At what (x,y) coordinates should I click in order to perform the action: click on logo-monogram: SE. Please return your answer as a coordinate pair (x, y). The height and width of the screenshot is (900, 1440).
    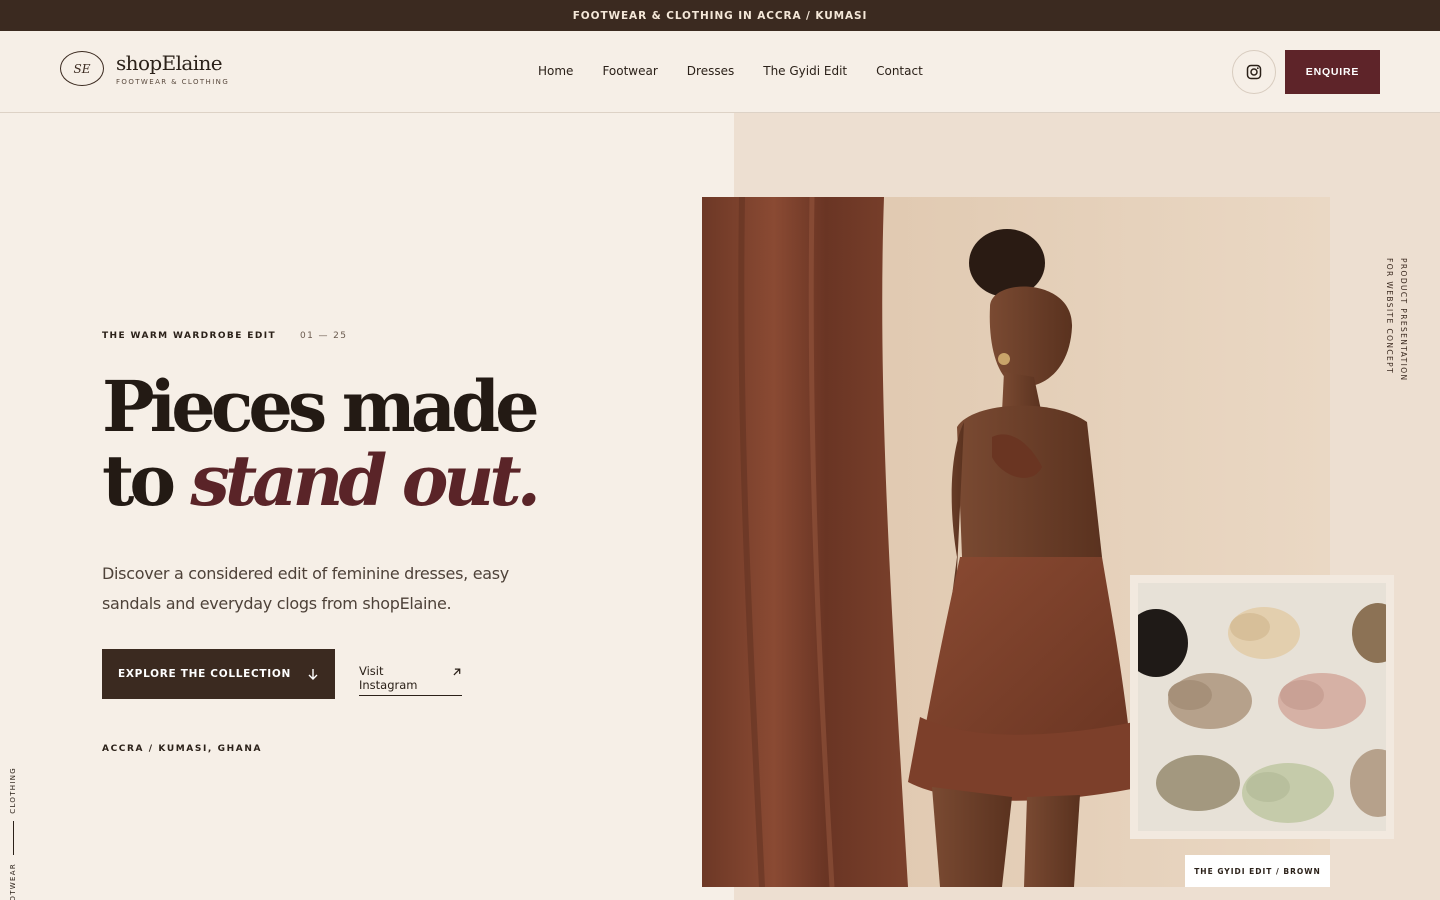
    Looking at the image, I should click on (82, 68).